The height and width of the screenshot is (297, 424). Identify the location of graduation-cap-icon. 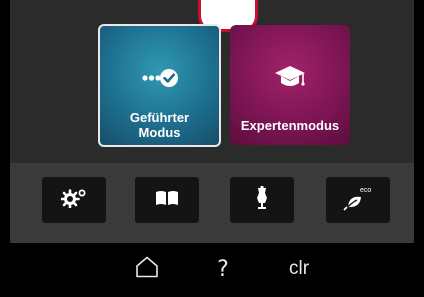
(290, 75).